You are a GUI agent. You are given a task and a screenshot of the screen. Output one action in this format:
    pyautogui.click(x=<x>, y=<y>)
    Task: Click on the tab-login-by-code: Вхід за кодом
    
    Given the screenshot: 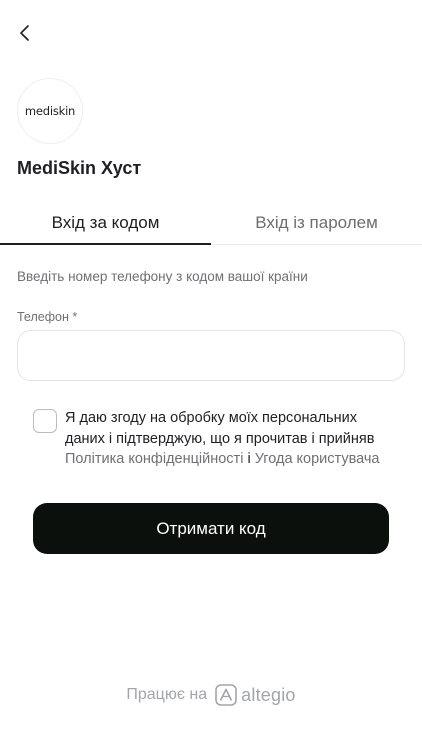 What is the action you would take?
    pyautogui.click(x=105, y=224)
    